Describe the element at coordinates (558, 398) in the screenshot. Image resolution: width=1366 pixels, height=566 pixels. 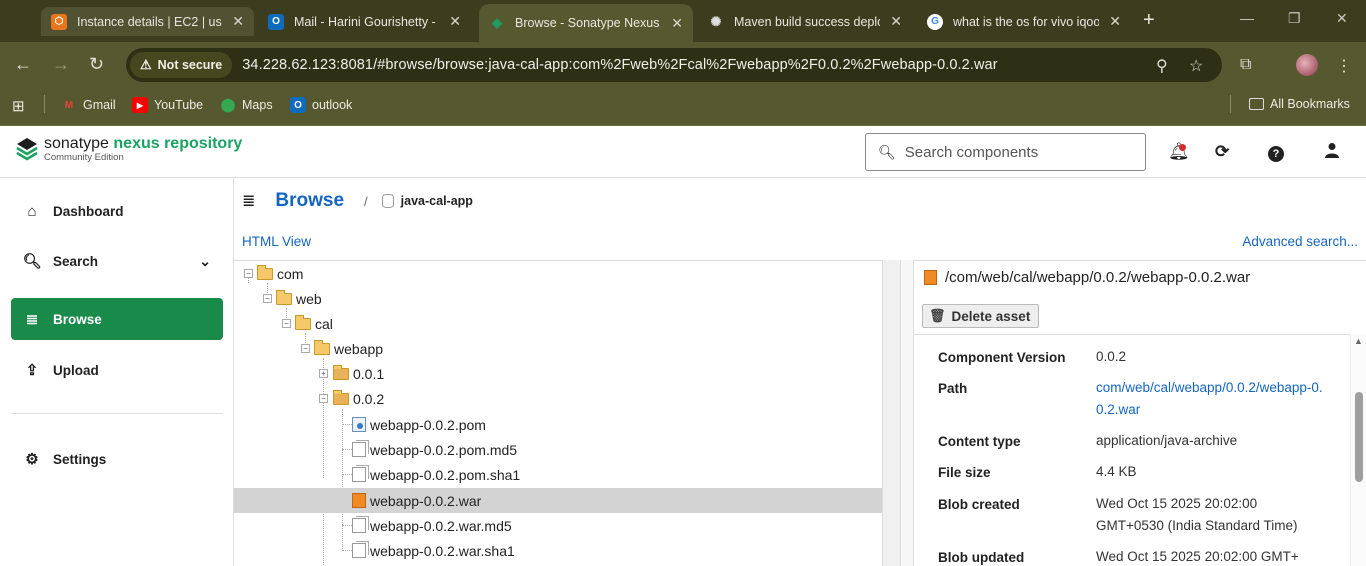
I see `tree-node: − 0.0.2` at that location.